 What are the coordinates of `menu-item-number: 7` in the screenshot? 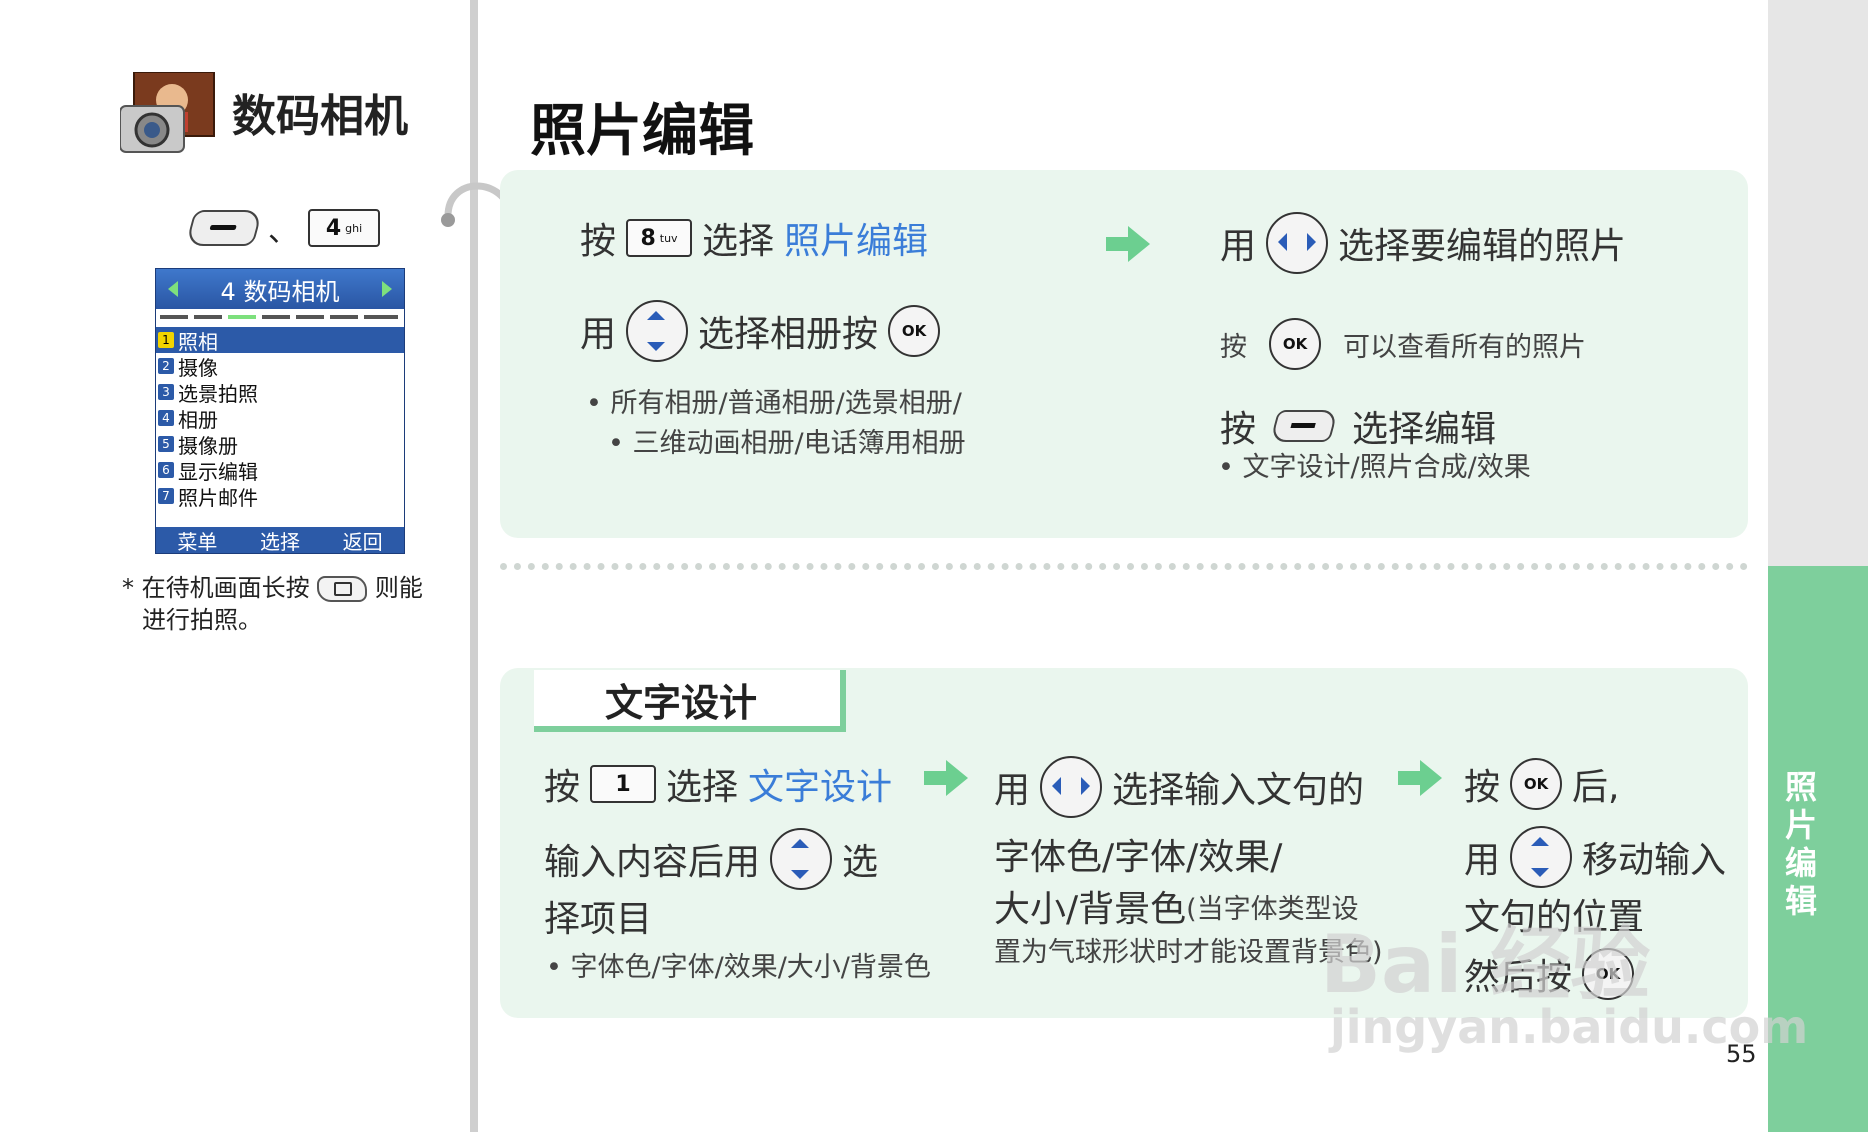 It's located at (166, 496).